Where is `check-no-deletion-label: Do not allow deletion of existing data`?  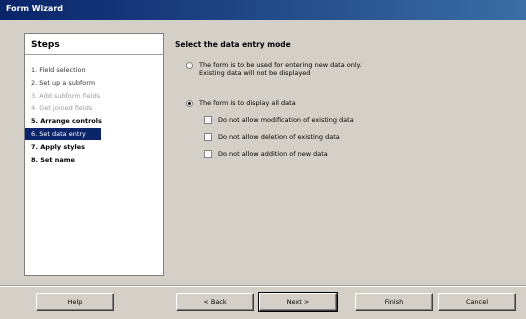 check-no-deletion-label: Do not allow deletion of existing data is located at coordinates (279, 137).